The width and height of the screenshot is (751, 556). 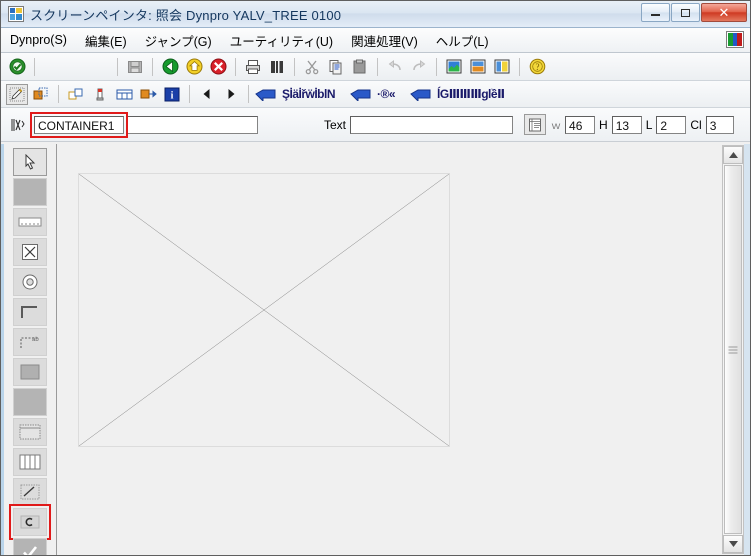 What do you see at coordinates (454, 66) in the screenshot?
I see `window-blue-icon` at bounding box center [454, 66].